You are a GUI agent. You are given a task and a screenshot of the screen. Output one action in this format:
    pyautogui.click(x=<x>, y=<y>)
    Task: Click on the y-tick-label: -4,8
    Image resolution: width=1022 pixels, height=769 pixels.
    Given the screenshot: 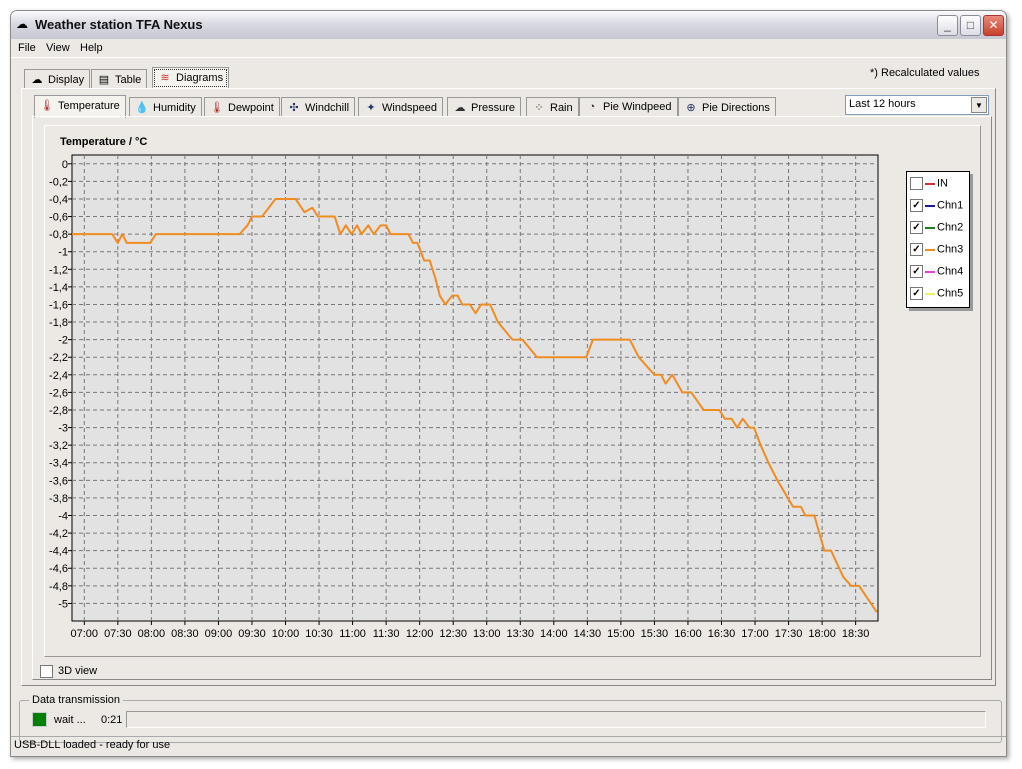 What is the action you would take?
    pyautogui.click(x=58, y=587)
    